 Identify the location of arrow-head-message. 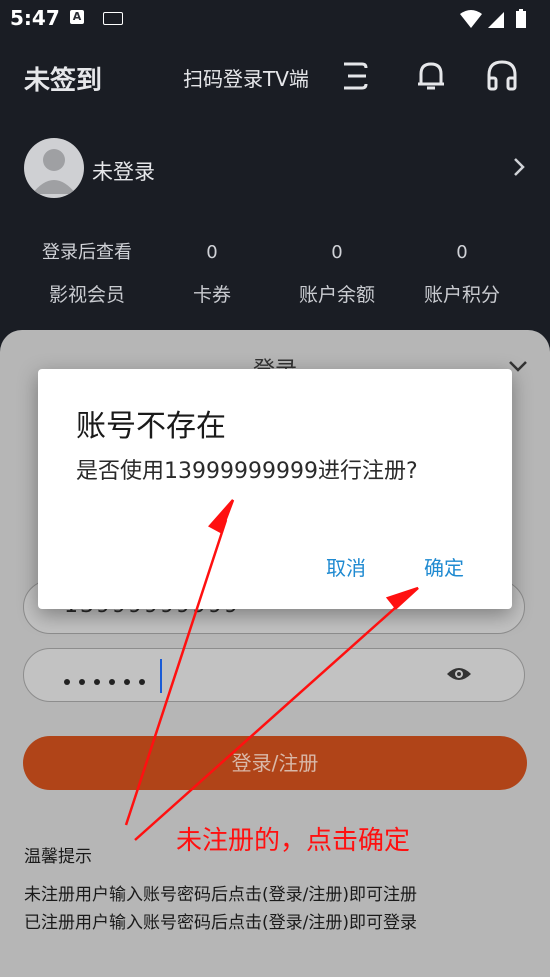
(221, 516).